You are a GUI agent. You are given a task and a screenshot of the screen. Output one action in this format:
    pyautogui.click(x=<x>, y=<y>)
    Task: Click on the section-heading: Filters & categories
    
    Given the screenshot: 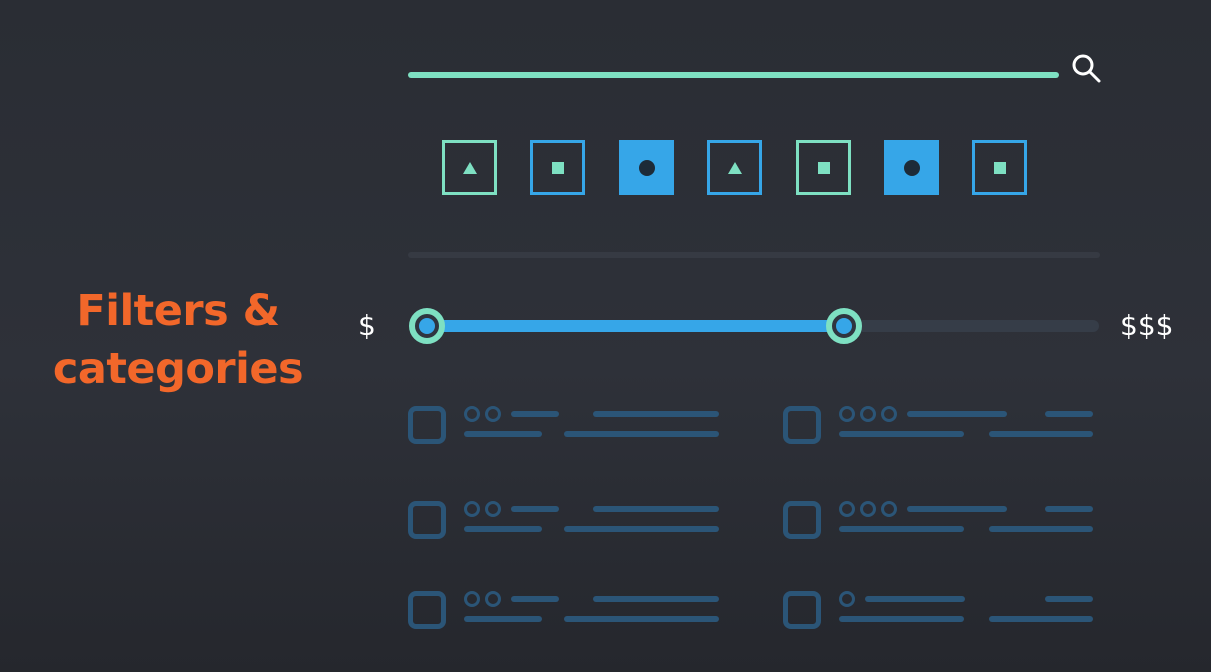 What is the action you would take?
    pyautogui.click(x=178, y=340)
    